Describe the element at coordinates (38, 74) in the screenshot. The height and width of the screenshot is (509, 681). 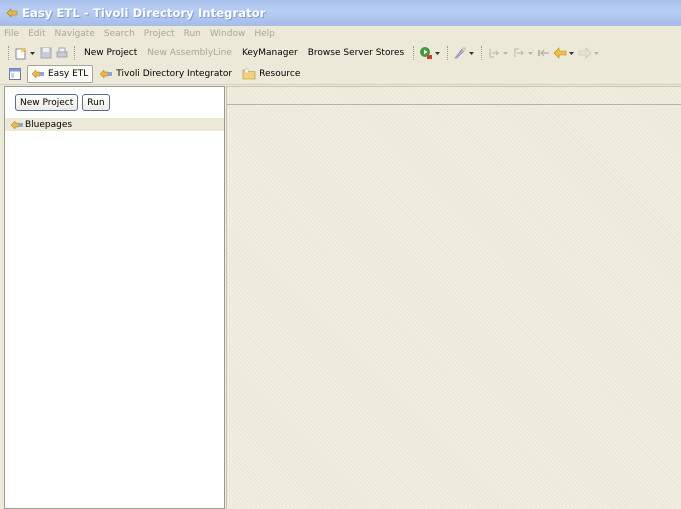
I see `easy-etl-icon` at that location.